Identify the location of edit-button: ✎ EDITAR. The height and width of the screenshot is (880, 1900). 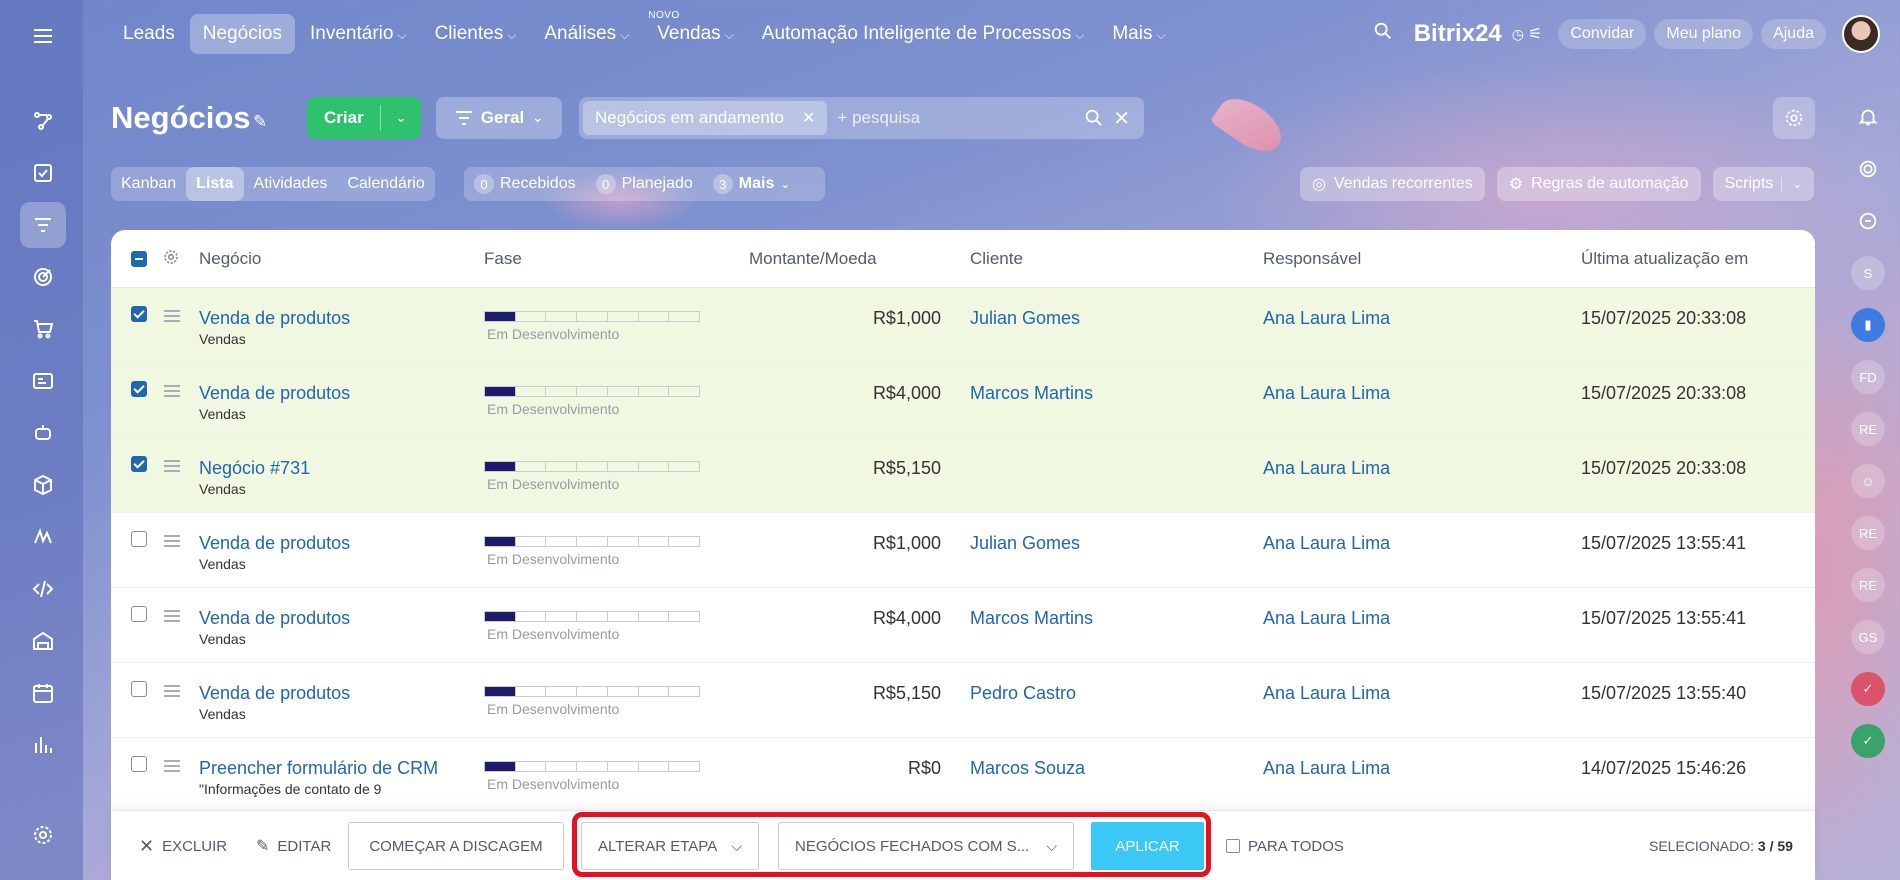
(293, 845).